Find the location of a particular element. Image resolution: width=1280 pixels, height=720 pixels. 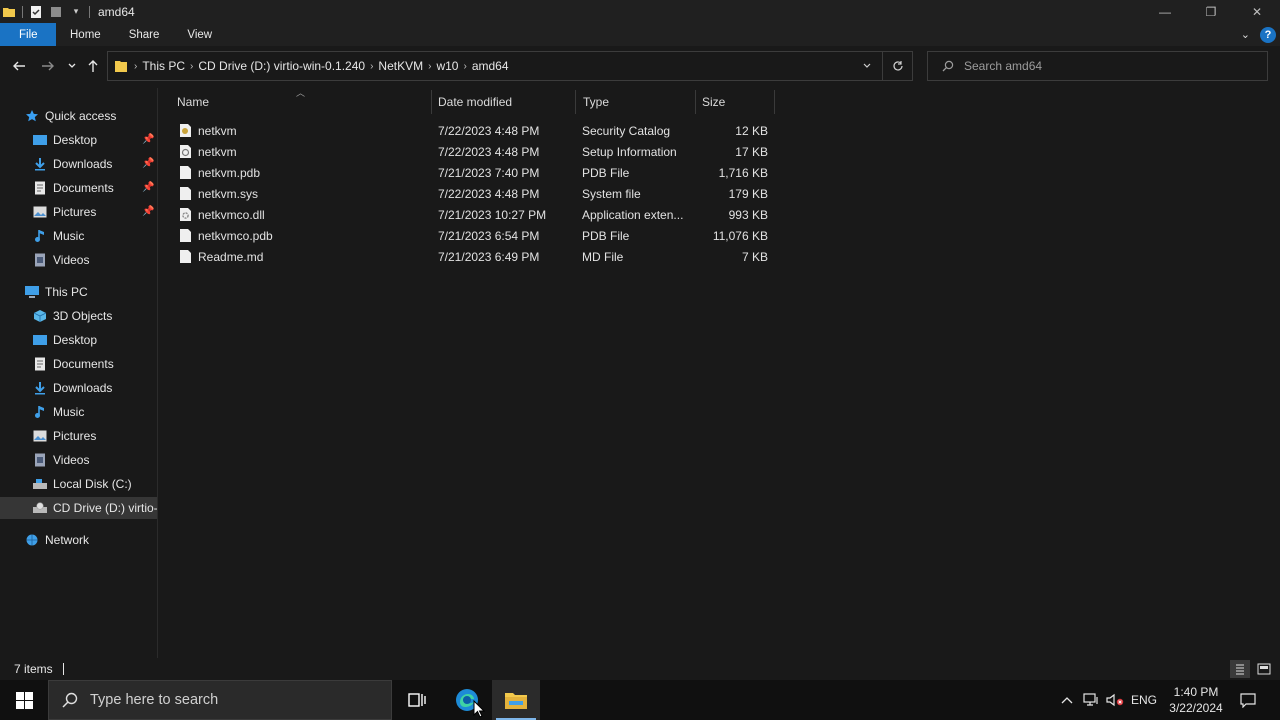

new-folder-icon is located at coordinates (56, 12).